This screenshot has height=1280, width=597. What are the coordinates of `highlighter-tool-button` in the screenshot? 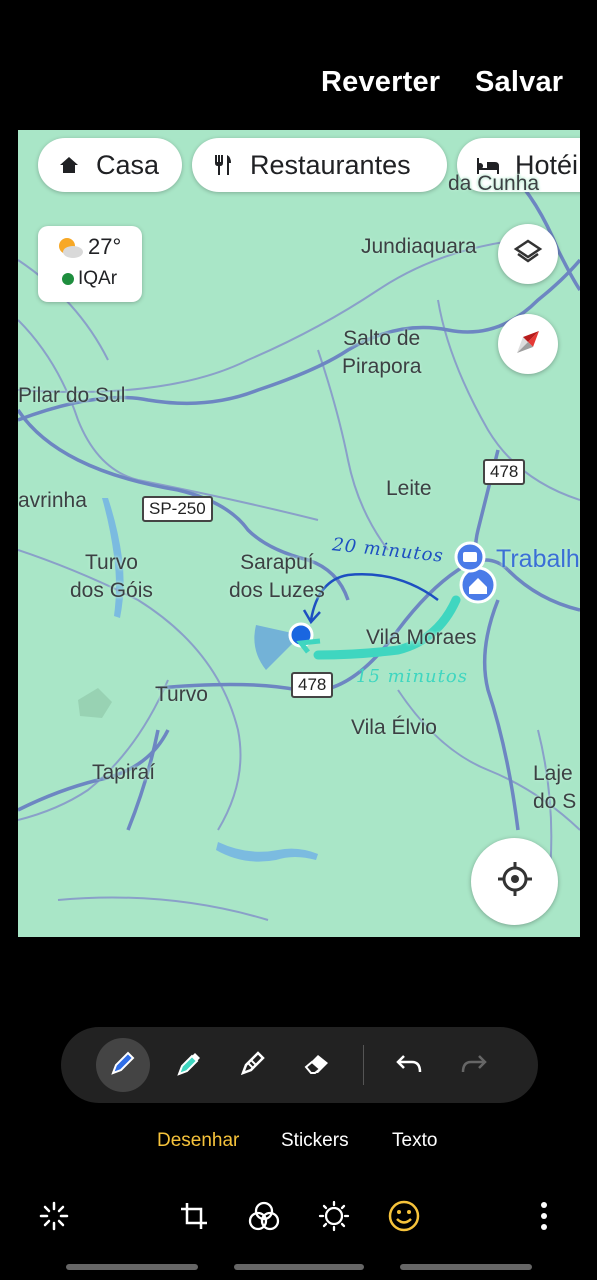 It's located at (188, 1065).